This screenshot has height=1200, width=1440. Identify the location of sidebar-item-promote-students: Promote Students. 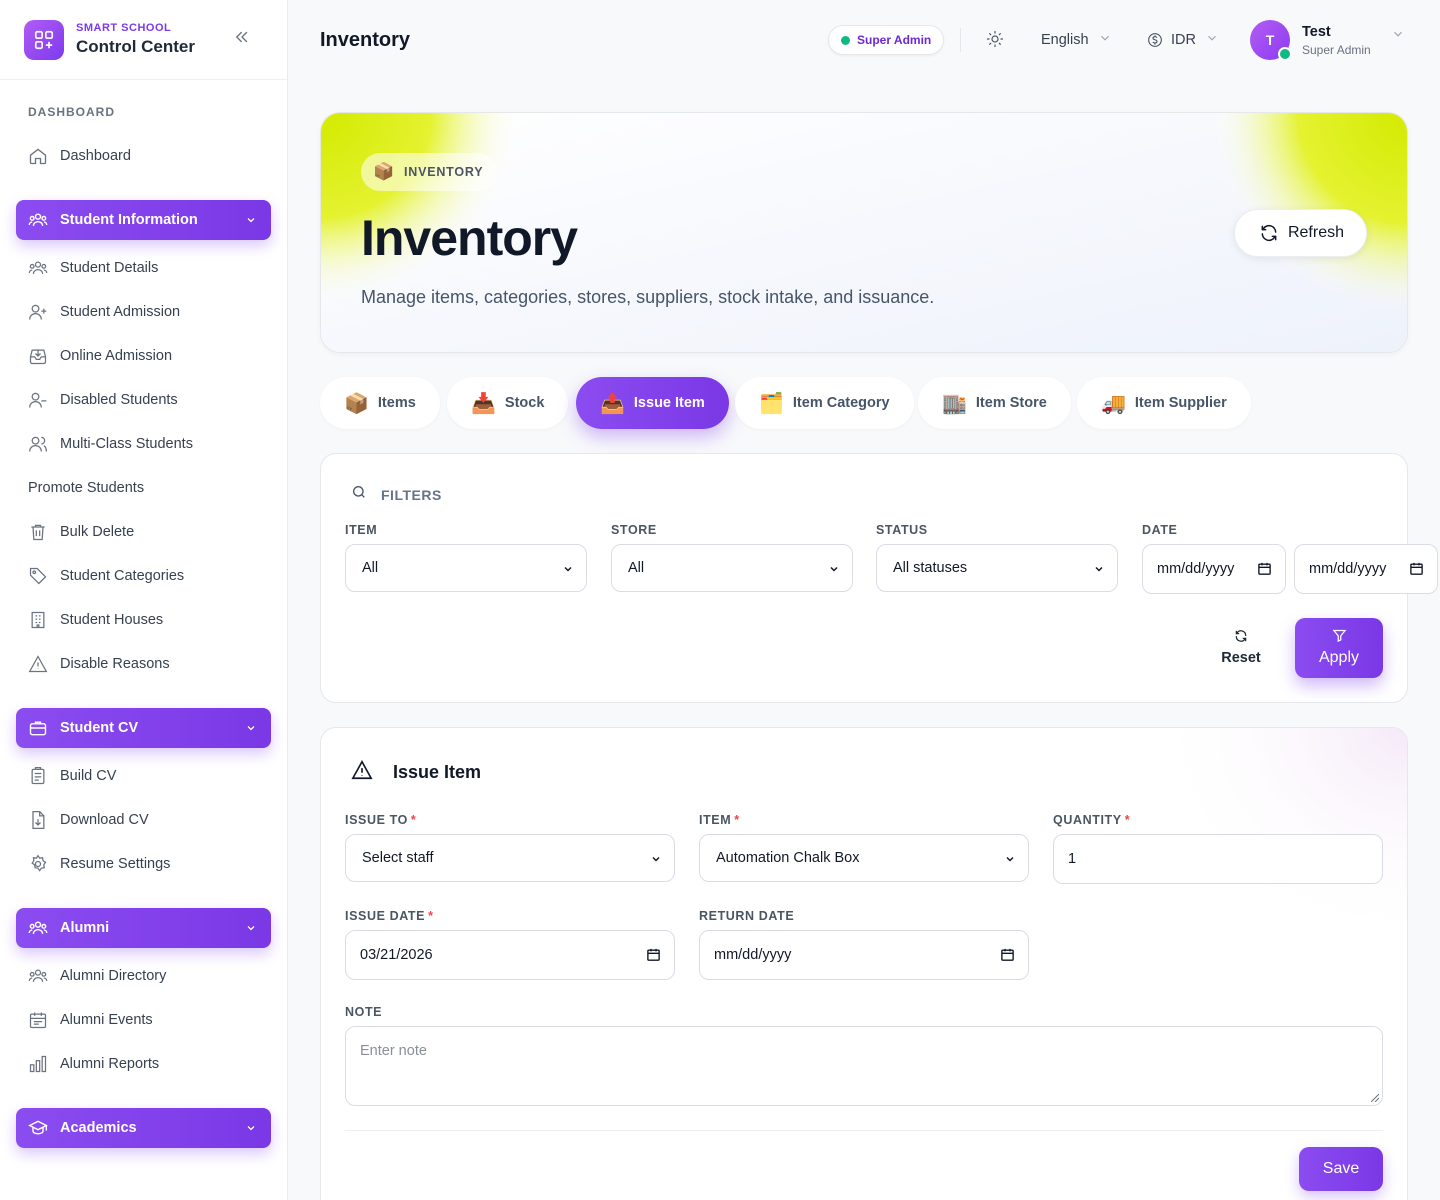
(144, 488).